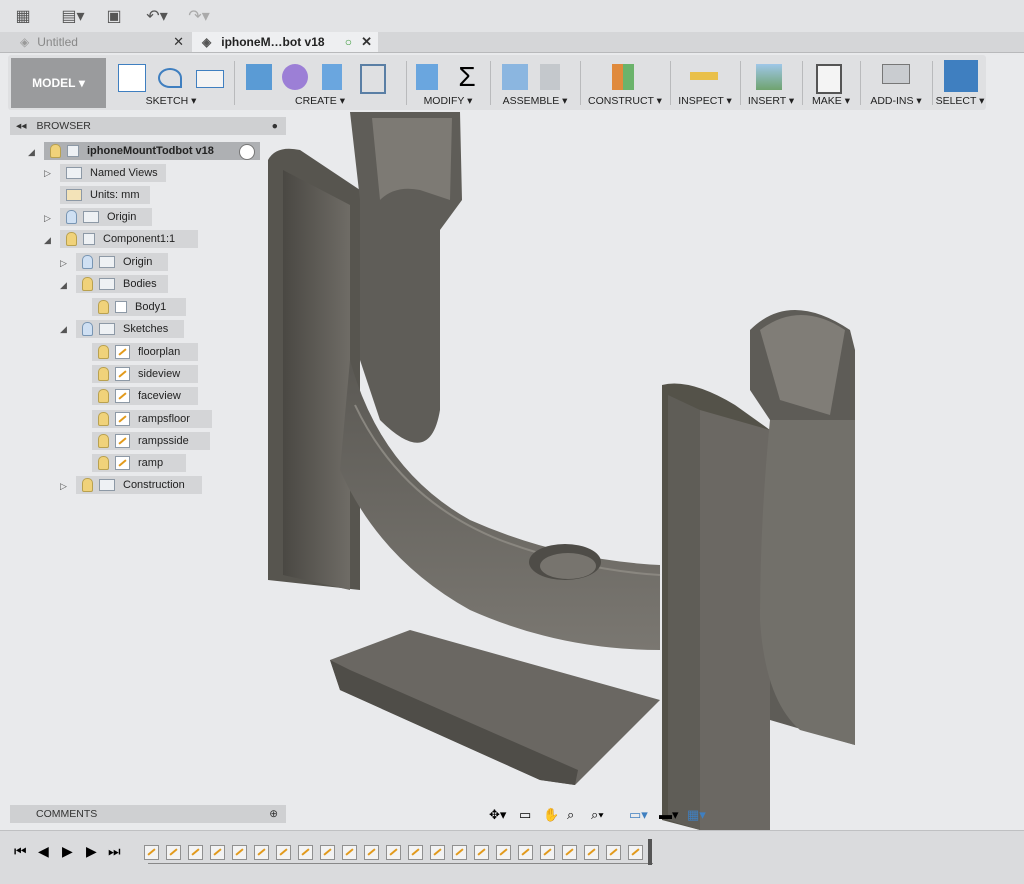 The height and width of the screenshot is (884, 1024). Describe the element at coordinates (73, 16) in the screenshot. I see `file-menu-icon: ▤▾` at that location.